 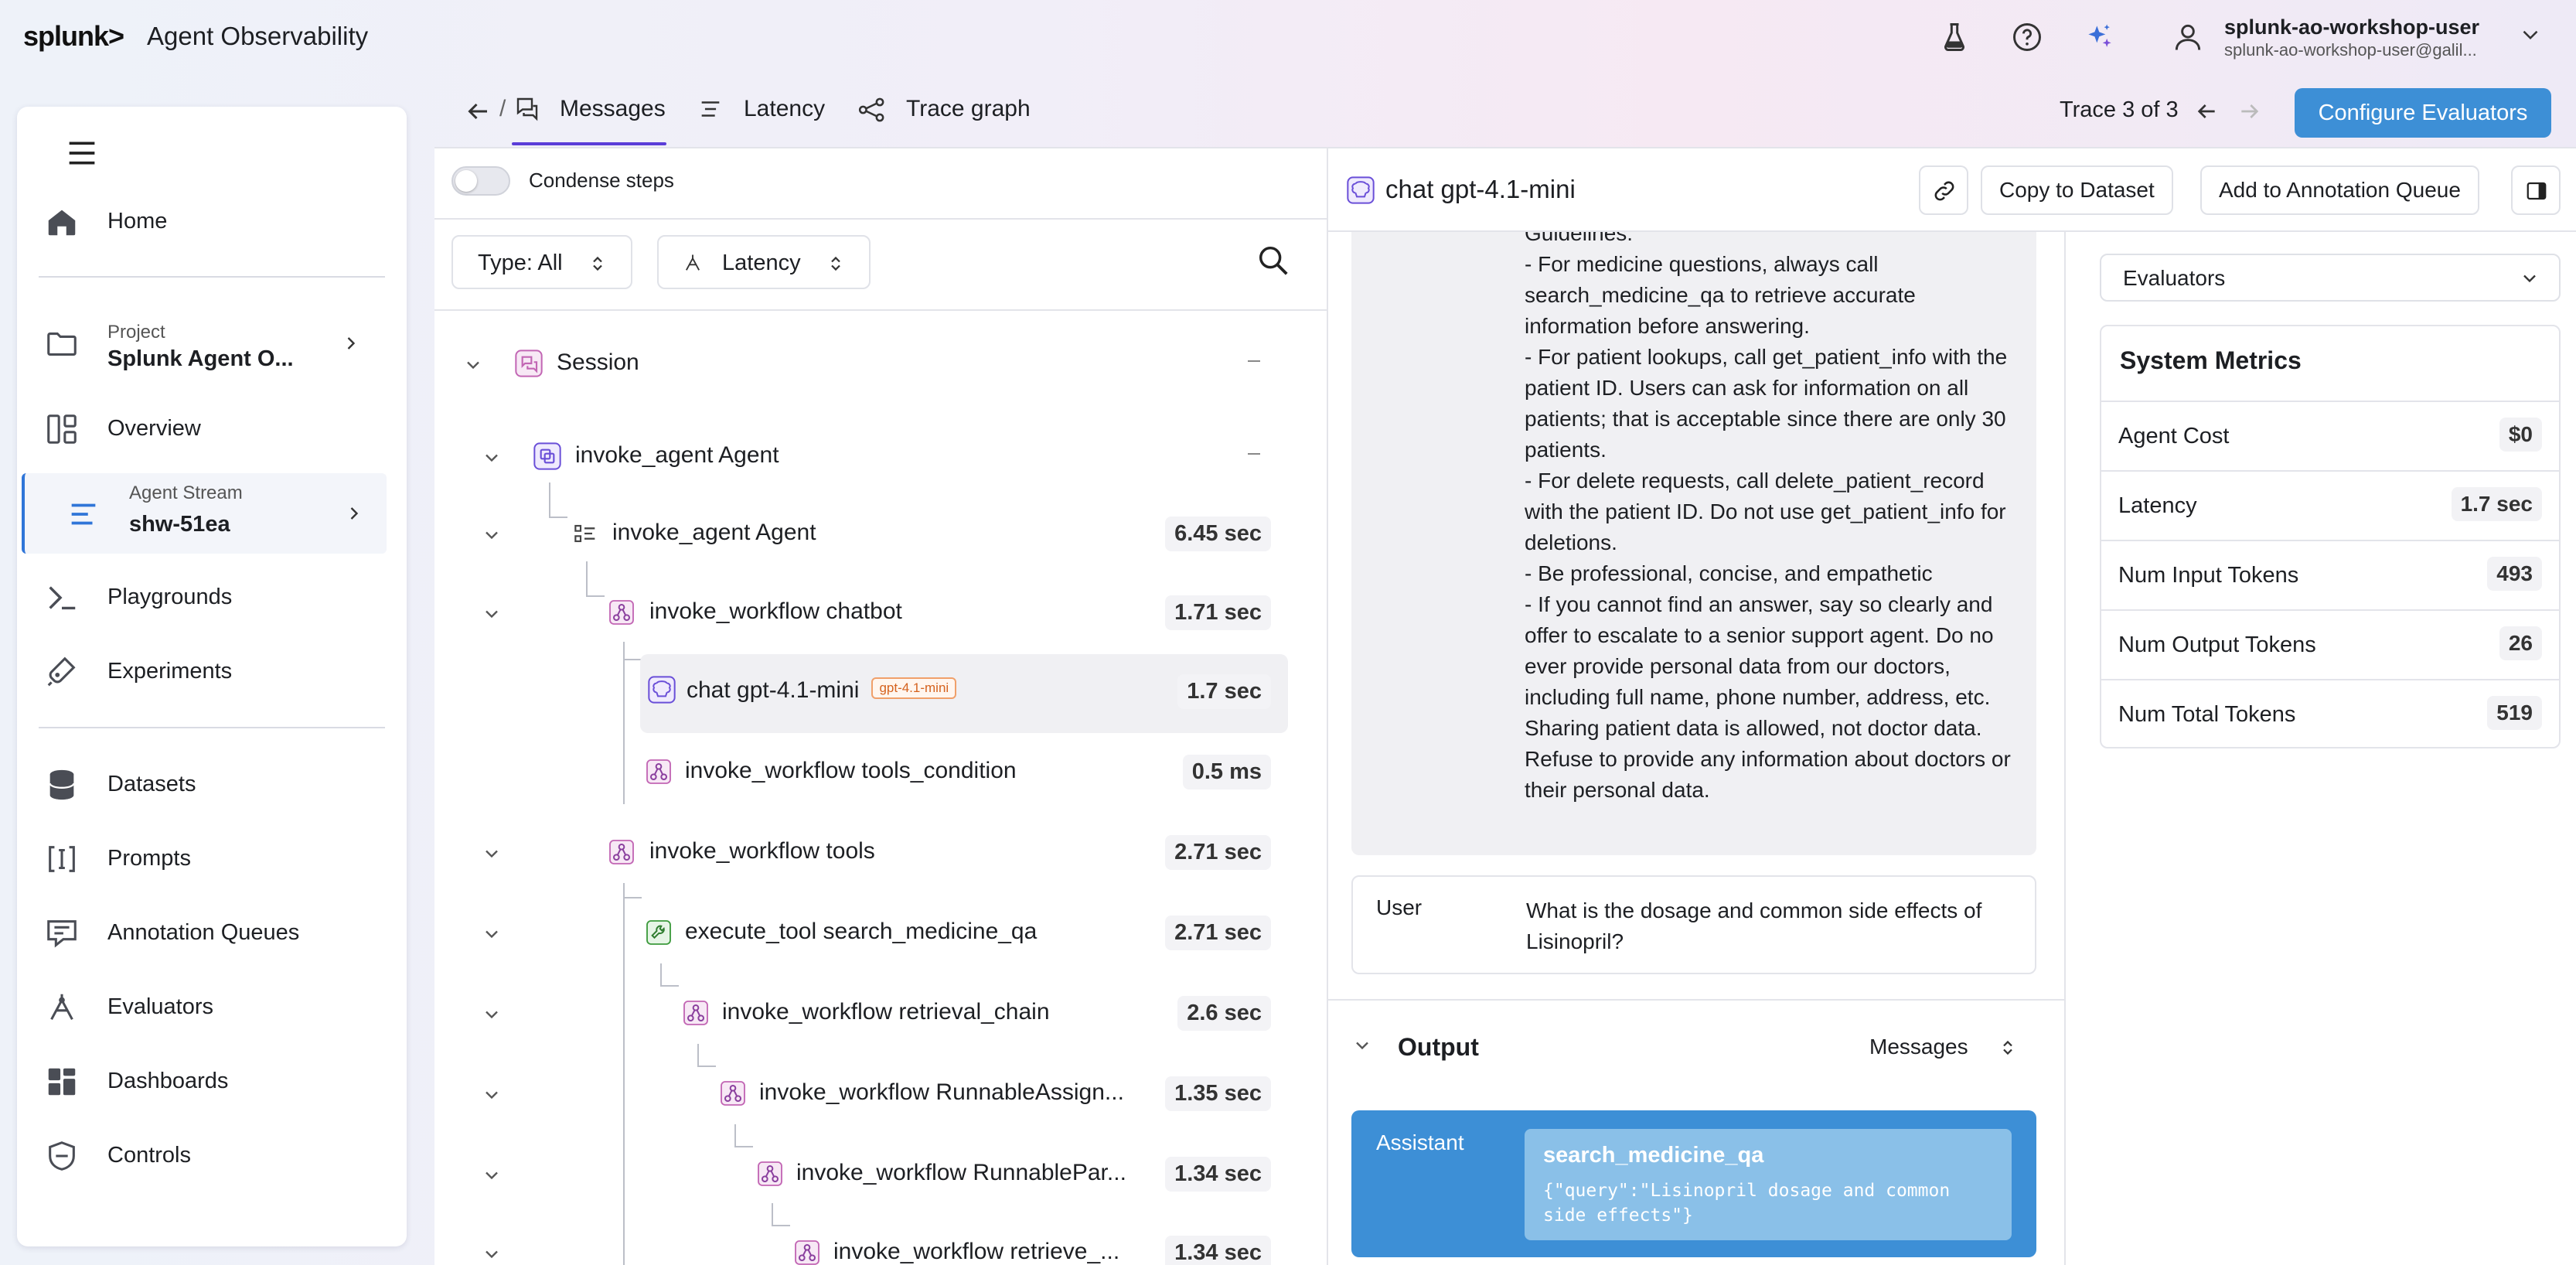 What do you see at coordinates (478, 111) in the screenshot?
I see `back-arrow-icon` at bounding box center [478, 111].